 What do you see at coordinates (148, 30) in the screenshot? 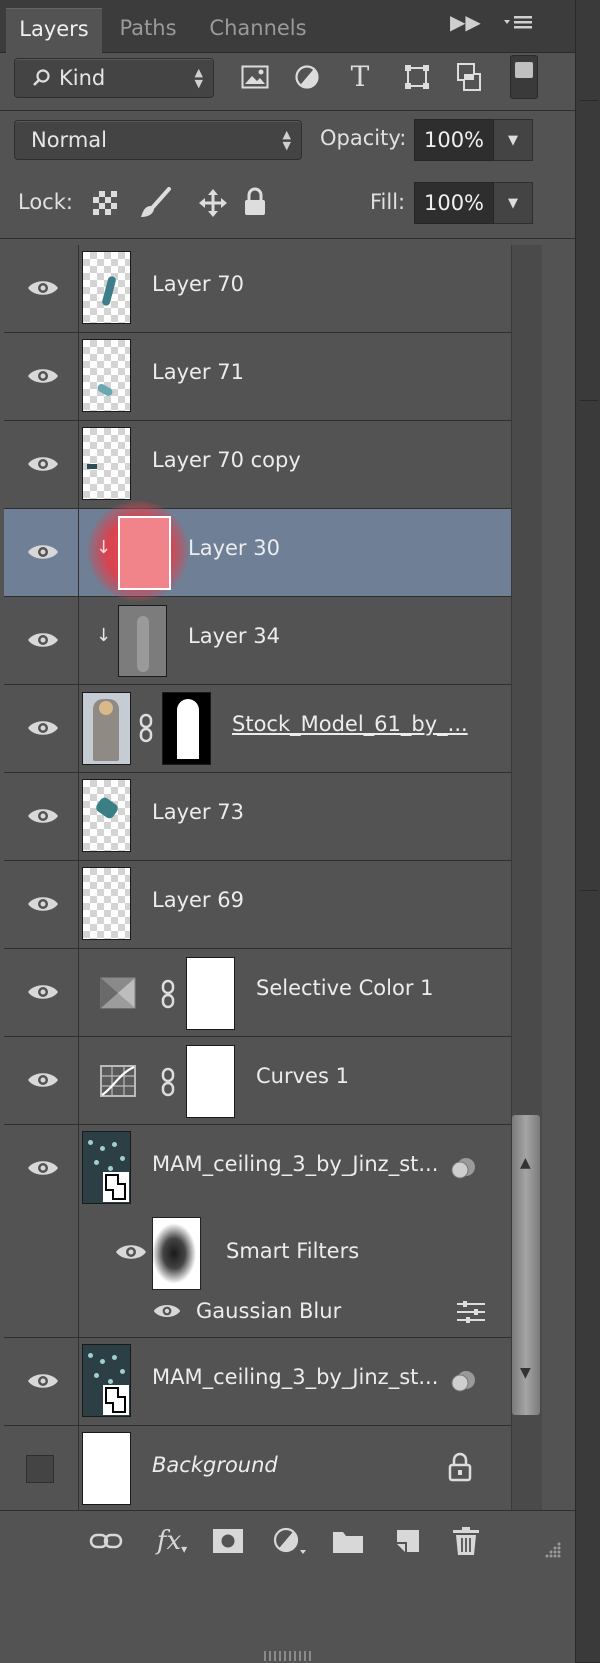
I see `tab-paths: Paths` at bounding box center [148, 30].